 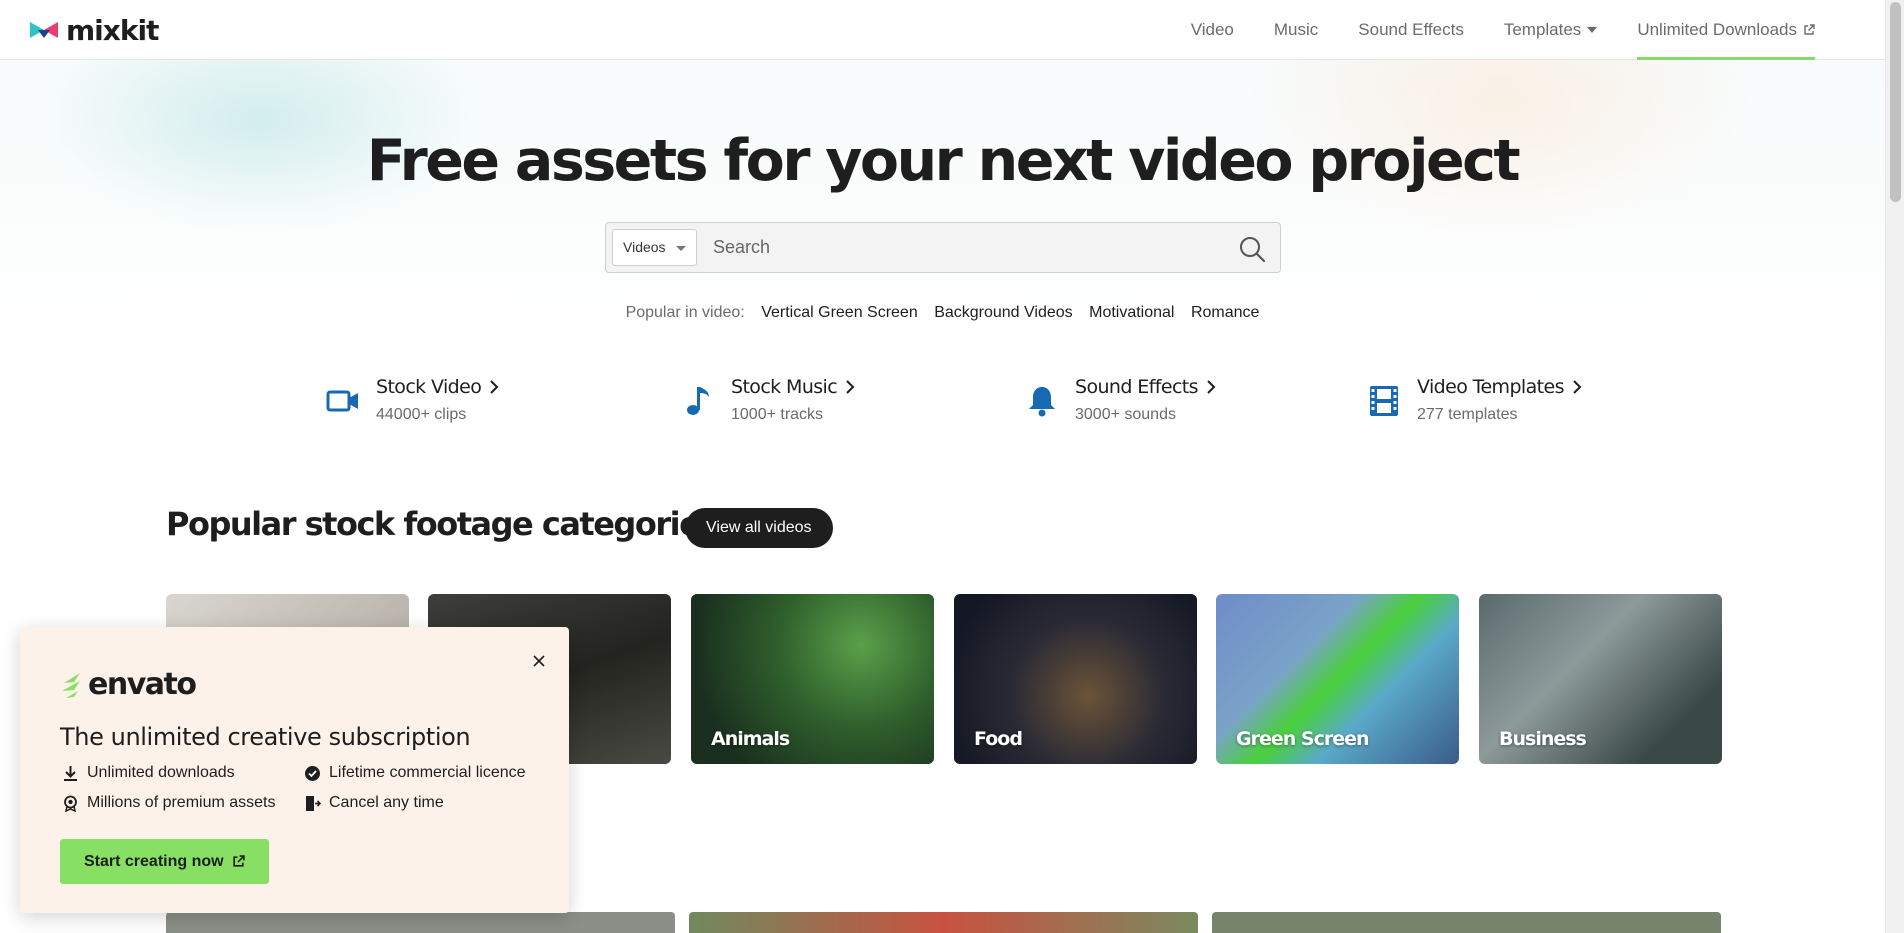 What do you see at coordinates (427, 772) in the screenshot?
I see `feature-text: Lifetime commercial licence` at bounding box center [427, 772].